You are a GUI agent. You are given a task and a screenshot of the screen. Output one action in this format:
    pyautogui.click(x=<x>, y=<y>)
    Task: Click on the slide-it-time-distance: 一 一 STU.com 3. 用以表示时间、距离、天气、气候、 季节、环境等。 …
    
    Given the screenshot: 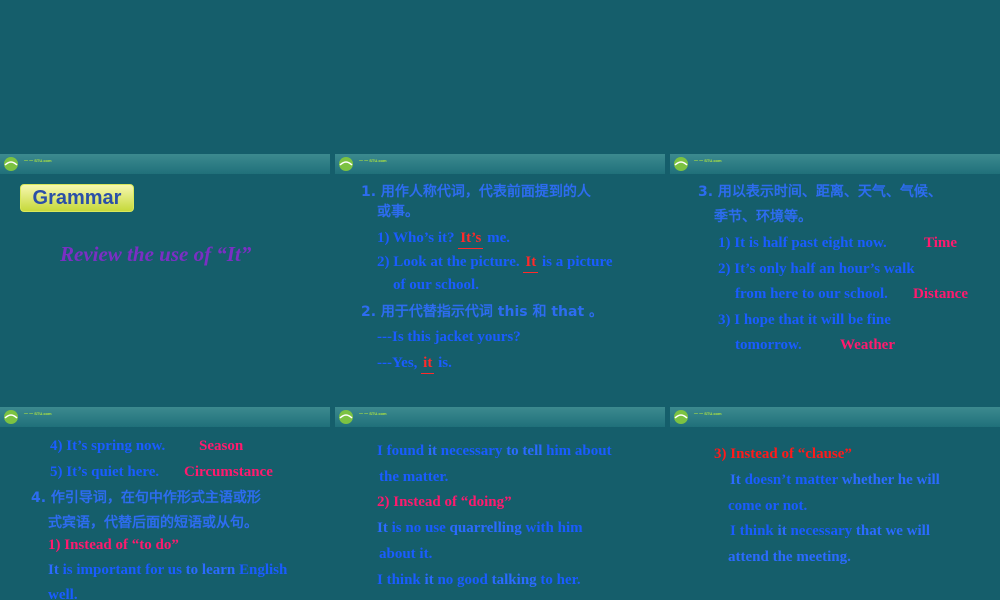 What is the action you would take?
    pyautogui.click(x=835, y=277)
    